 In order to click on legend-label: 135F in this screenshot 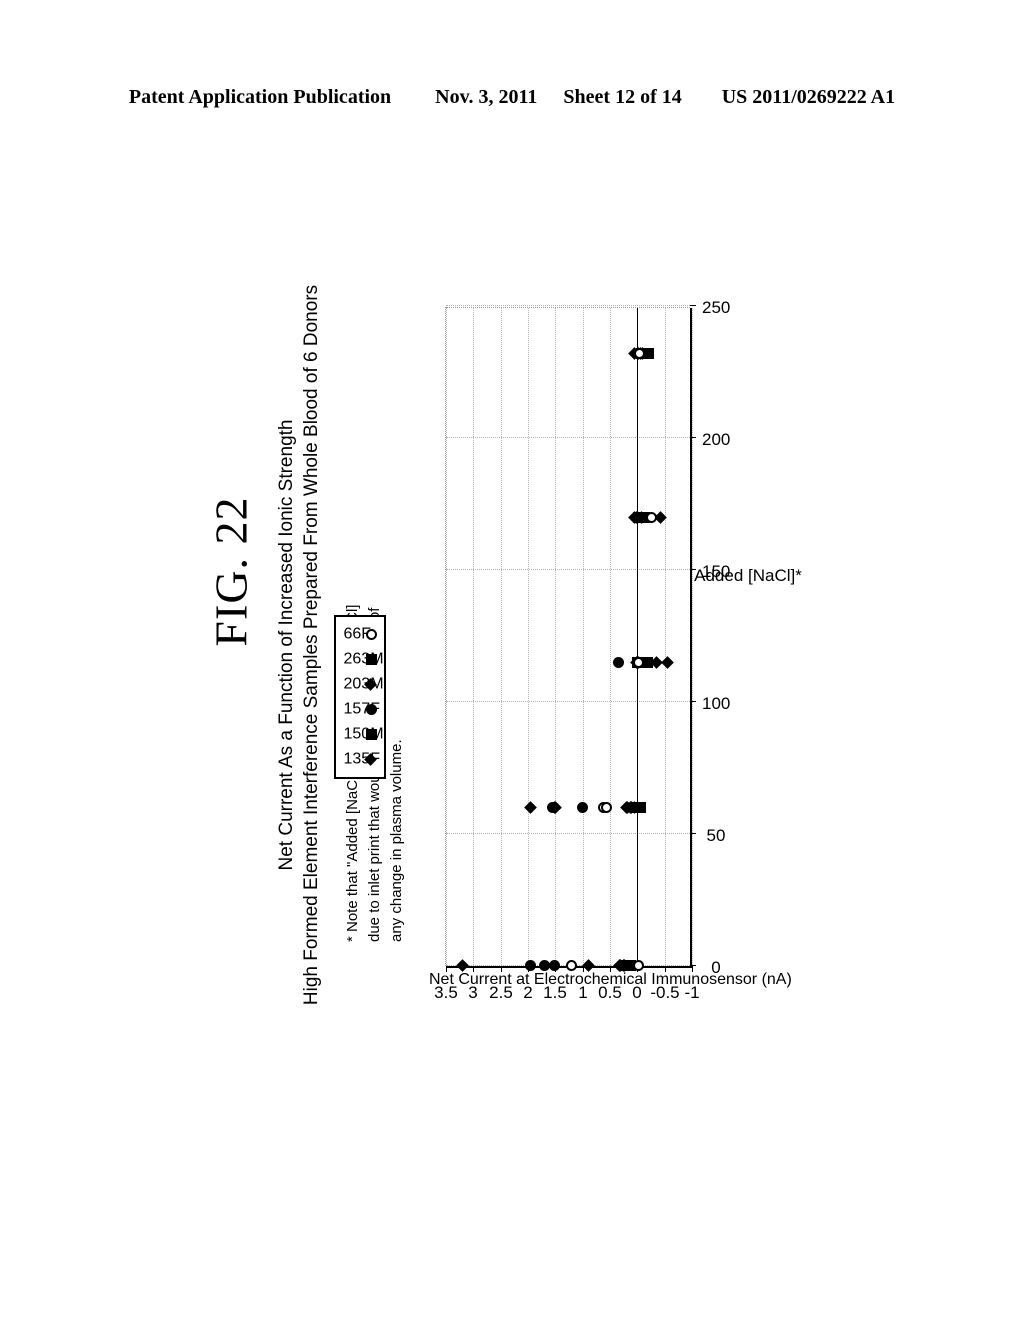, I will do `click(361, 759)`.